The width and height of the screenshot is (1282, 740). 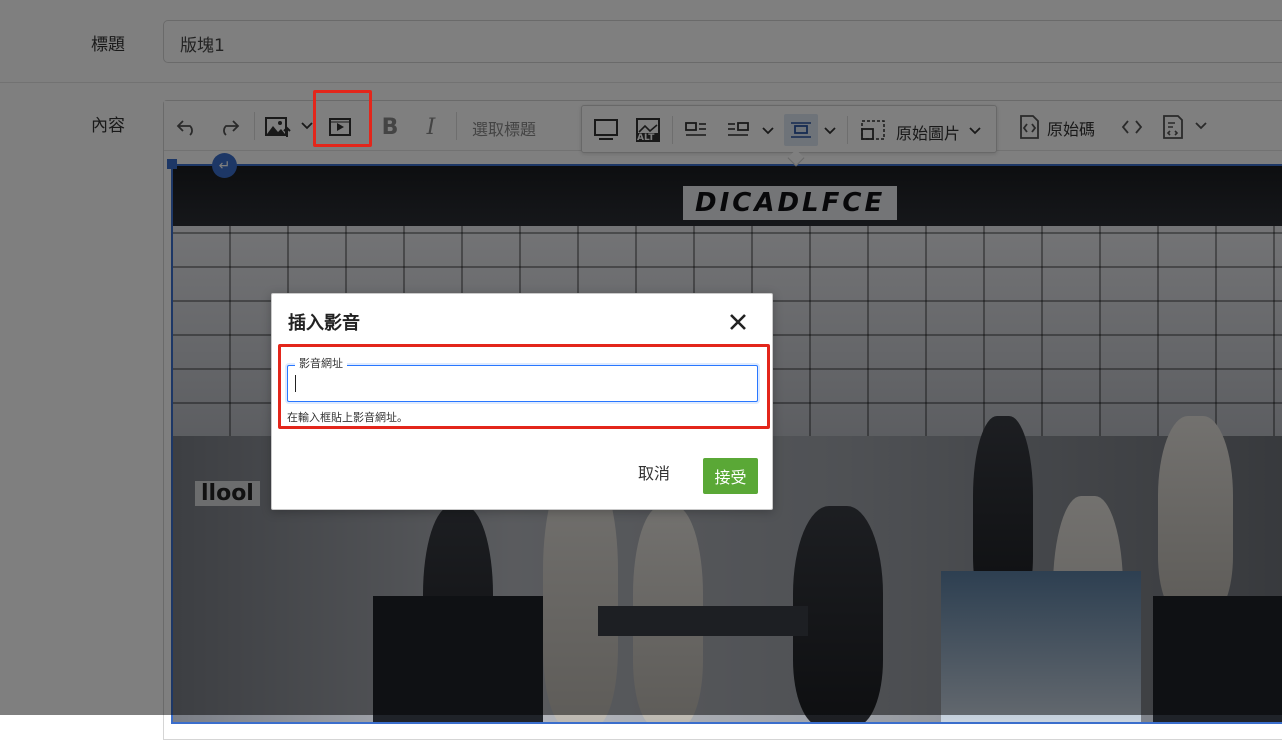 I want to click on close-button, so click(x=738, y=322).